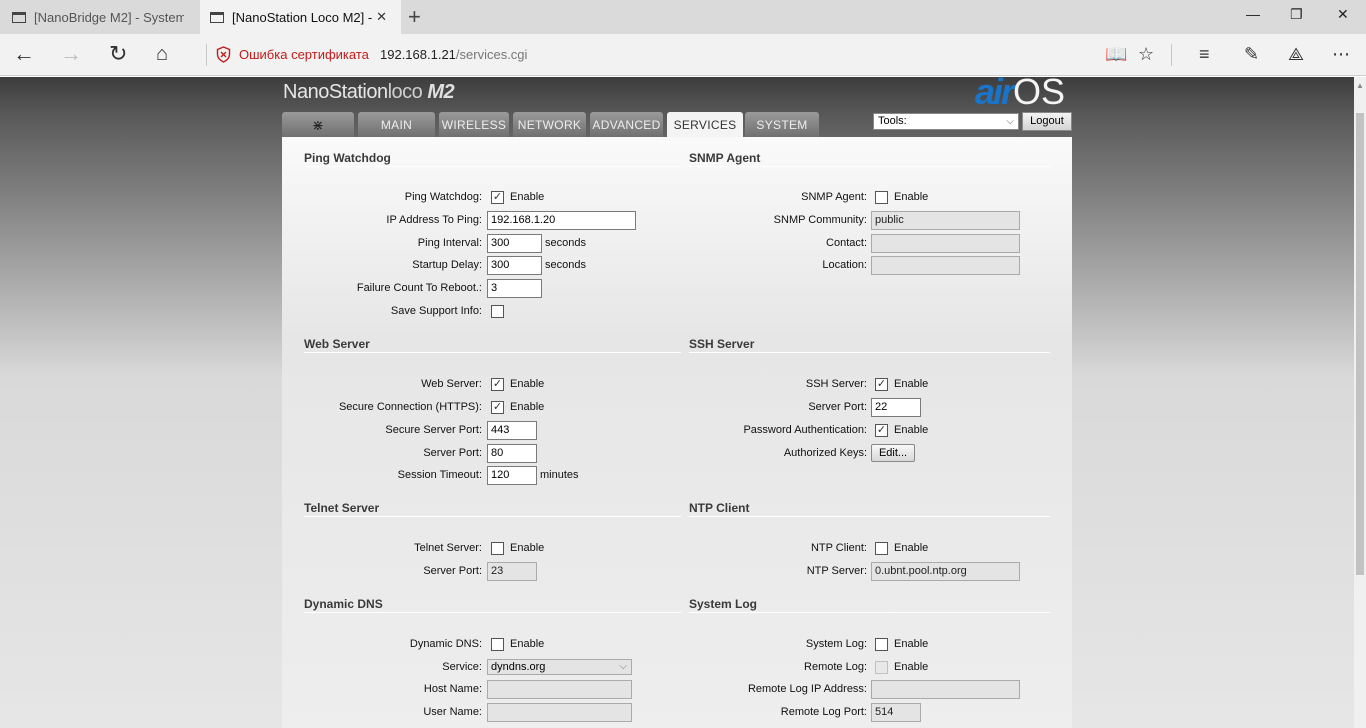 Image resolution: width=1366 pixels, height=728 pixels. What do you see at coordinates (838, 548) in the screenshot?
I see `ntp-client-label: NTP Client:` at bounding box center [838, 548].